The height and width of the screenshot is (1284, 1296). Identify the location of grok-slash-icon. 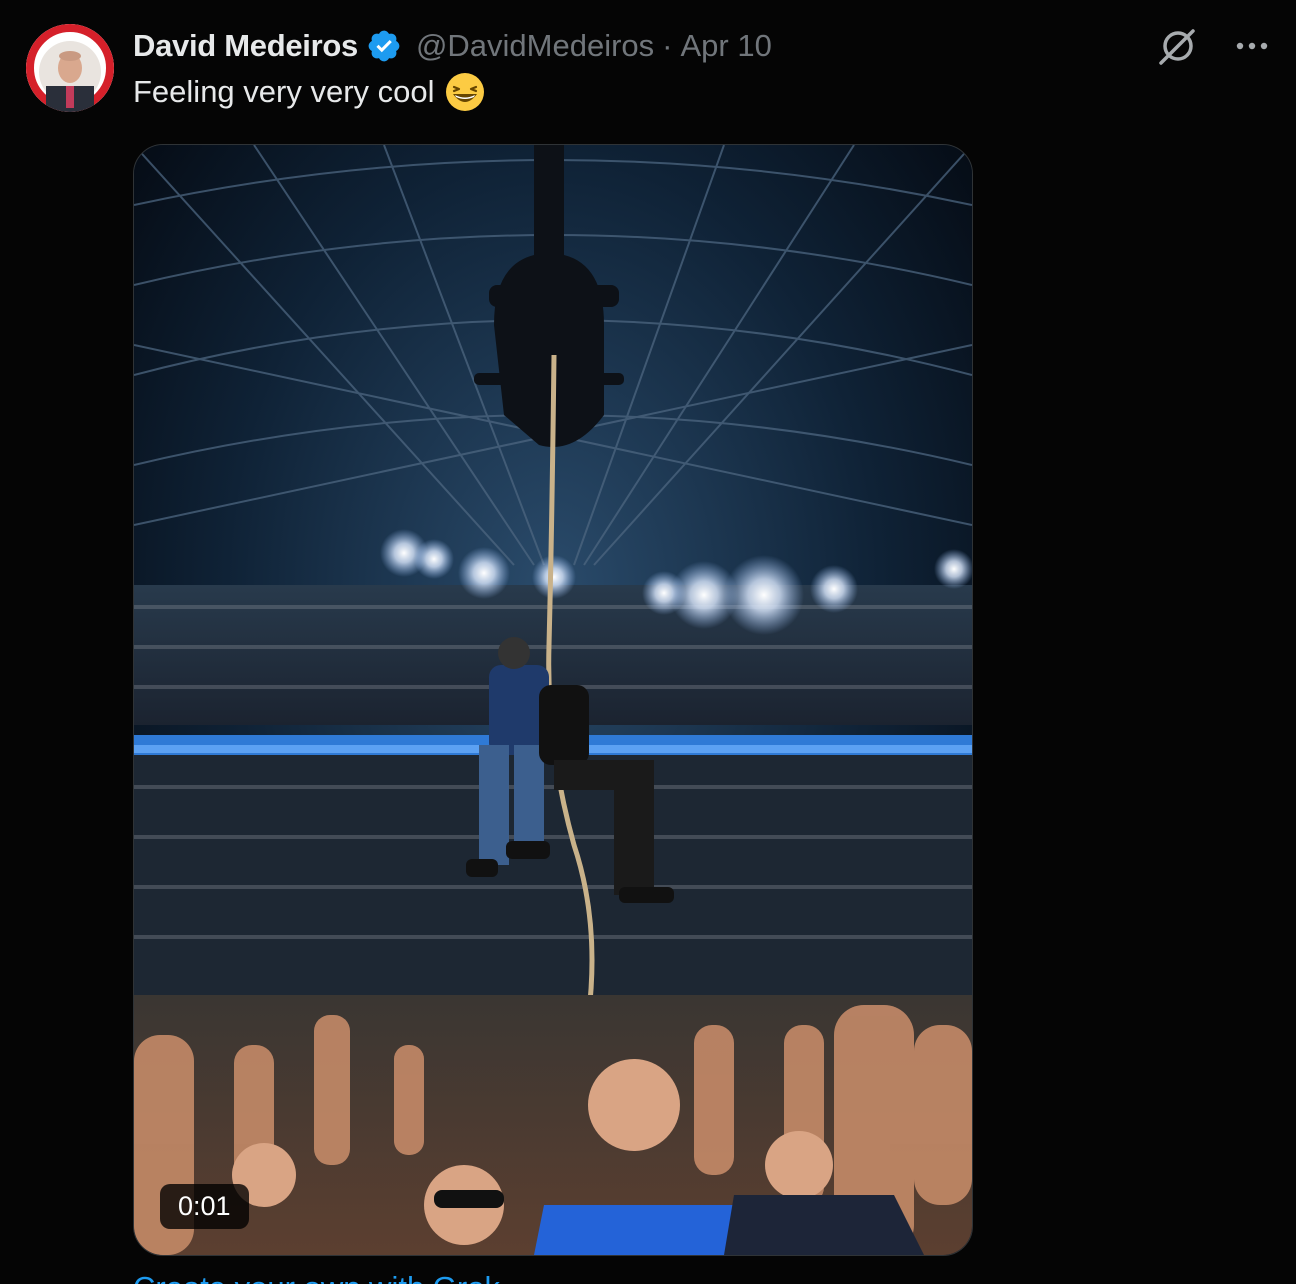
(1178, 46).